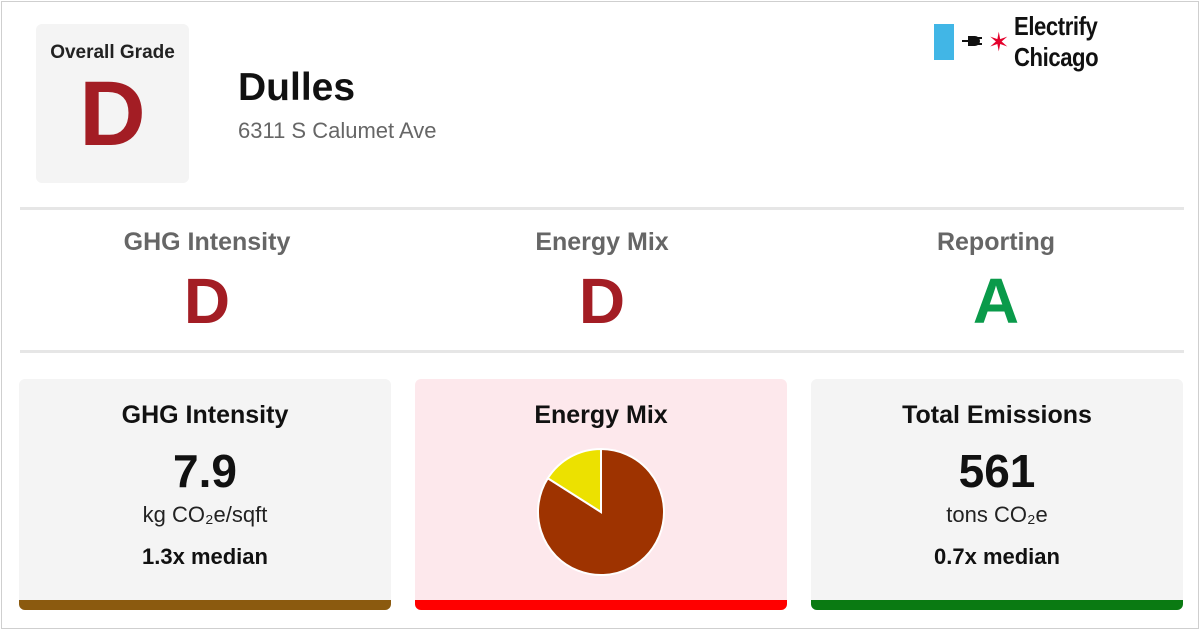 The image size is (1200, 630). What do you see at coordinates (998, 42) in the screenshot?
I see `chicago-star-icon: ✶` at bounding box center [998, 42].